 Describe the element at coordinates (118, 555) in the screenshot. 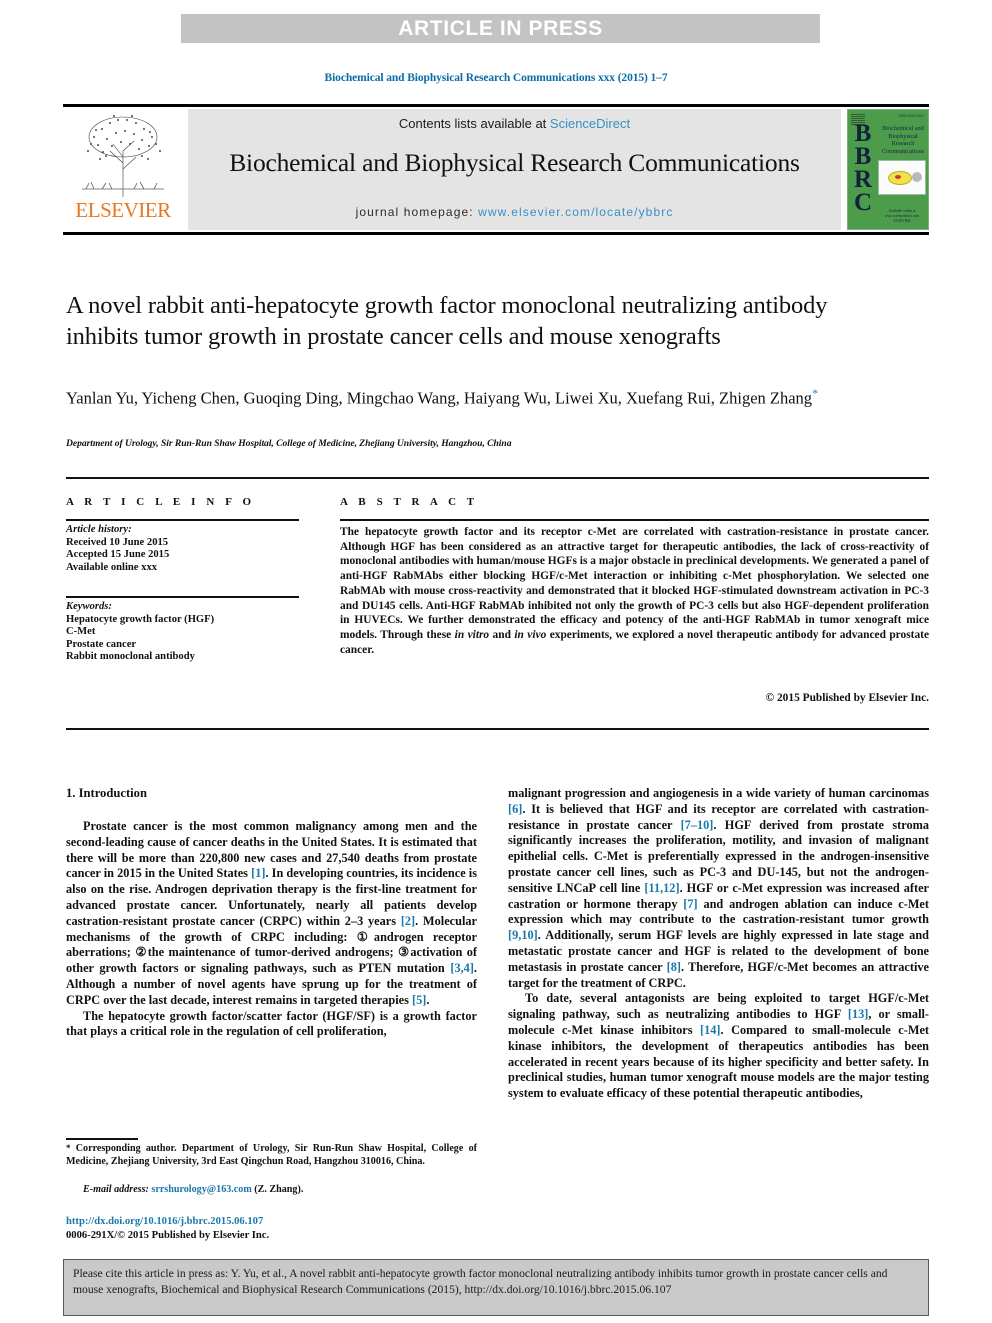

I see `article-history-accepted: Accepted 15 June 2015` at that location.